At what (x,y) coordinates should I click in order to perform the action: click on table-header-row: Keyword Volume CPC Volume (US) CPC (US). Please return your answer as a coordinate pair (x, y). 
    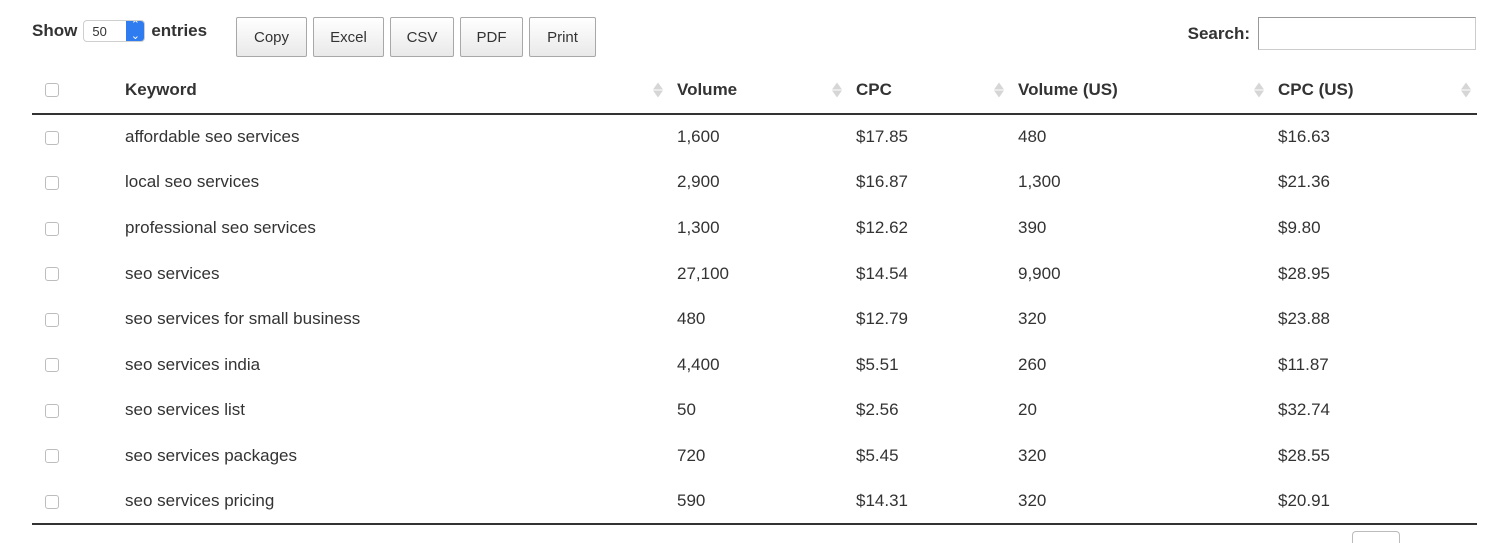
    Looking at the image, I should click on (754, 90).